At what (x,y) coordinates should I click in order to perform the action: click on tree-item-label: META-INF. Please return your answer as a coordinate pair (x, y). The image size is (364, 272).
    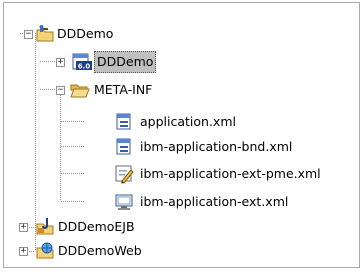
    Looking at the image, I should click on (123, 89).